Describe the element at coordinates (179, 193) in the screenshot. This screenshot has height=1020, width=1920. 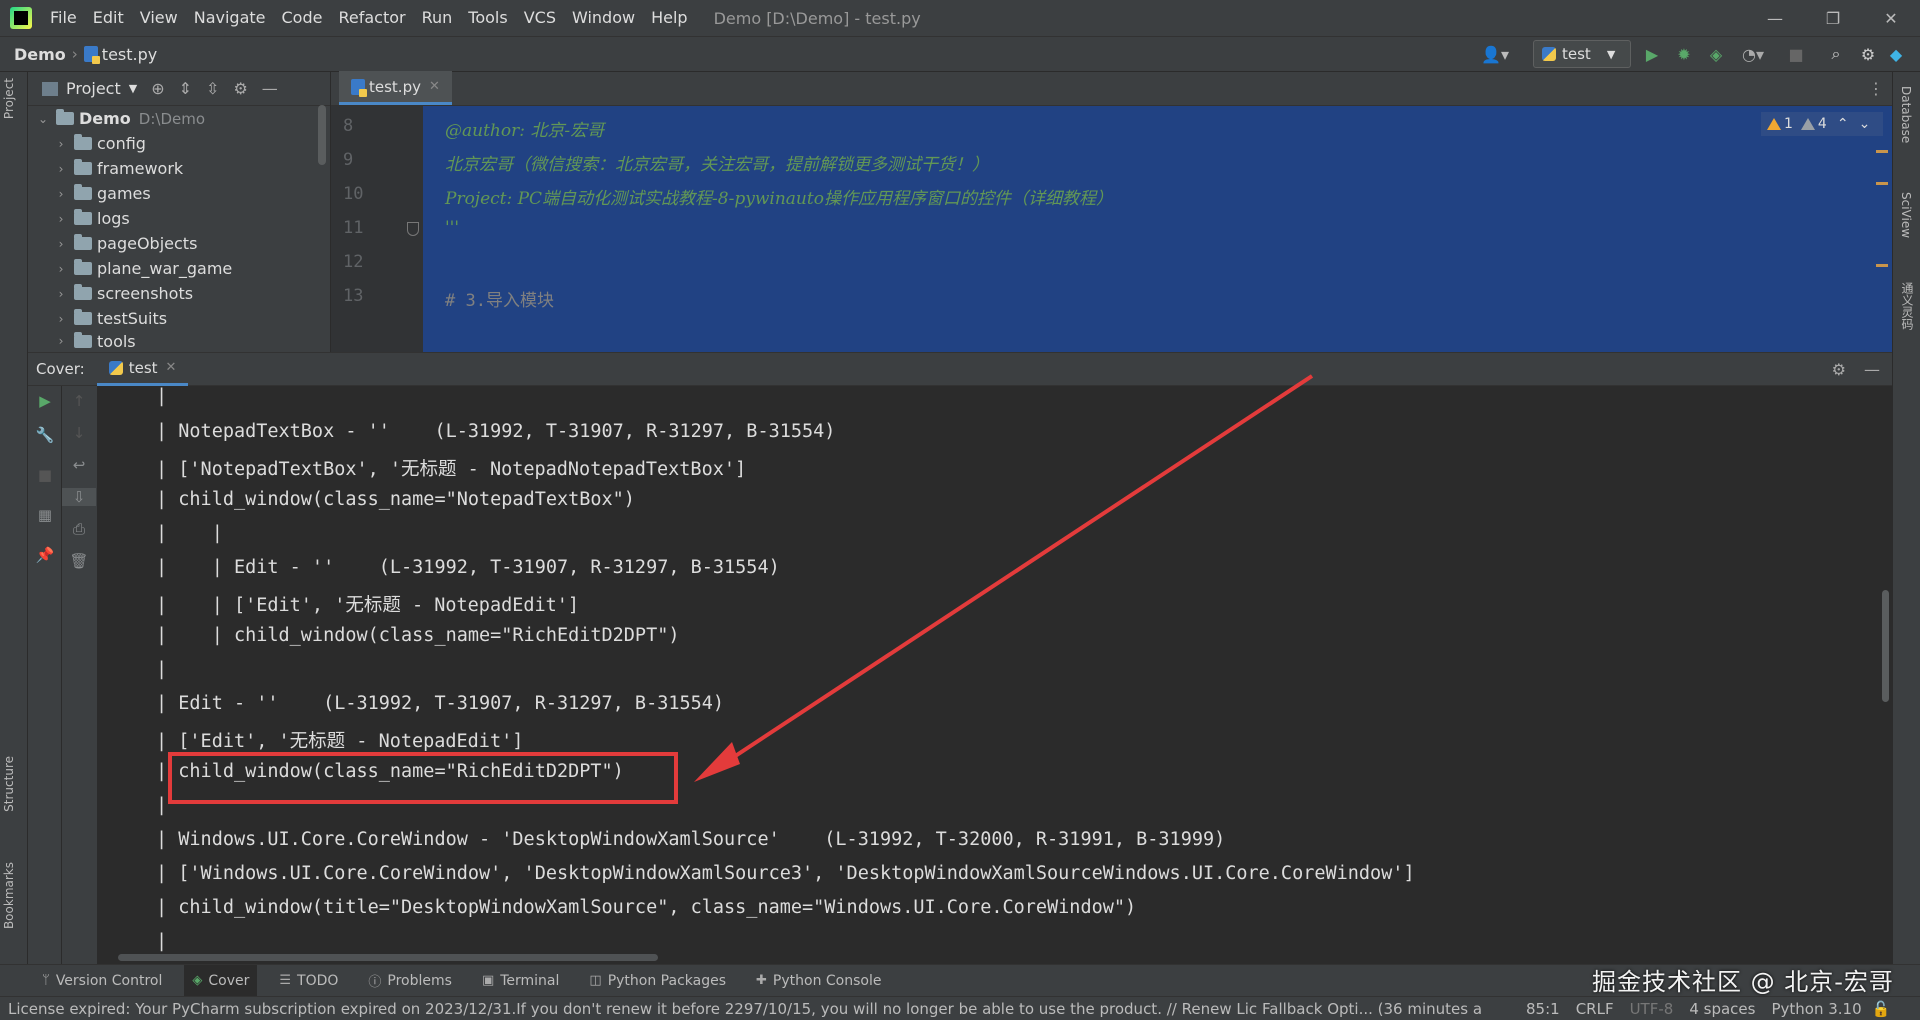
I see `tree-item: › games` at that location.